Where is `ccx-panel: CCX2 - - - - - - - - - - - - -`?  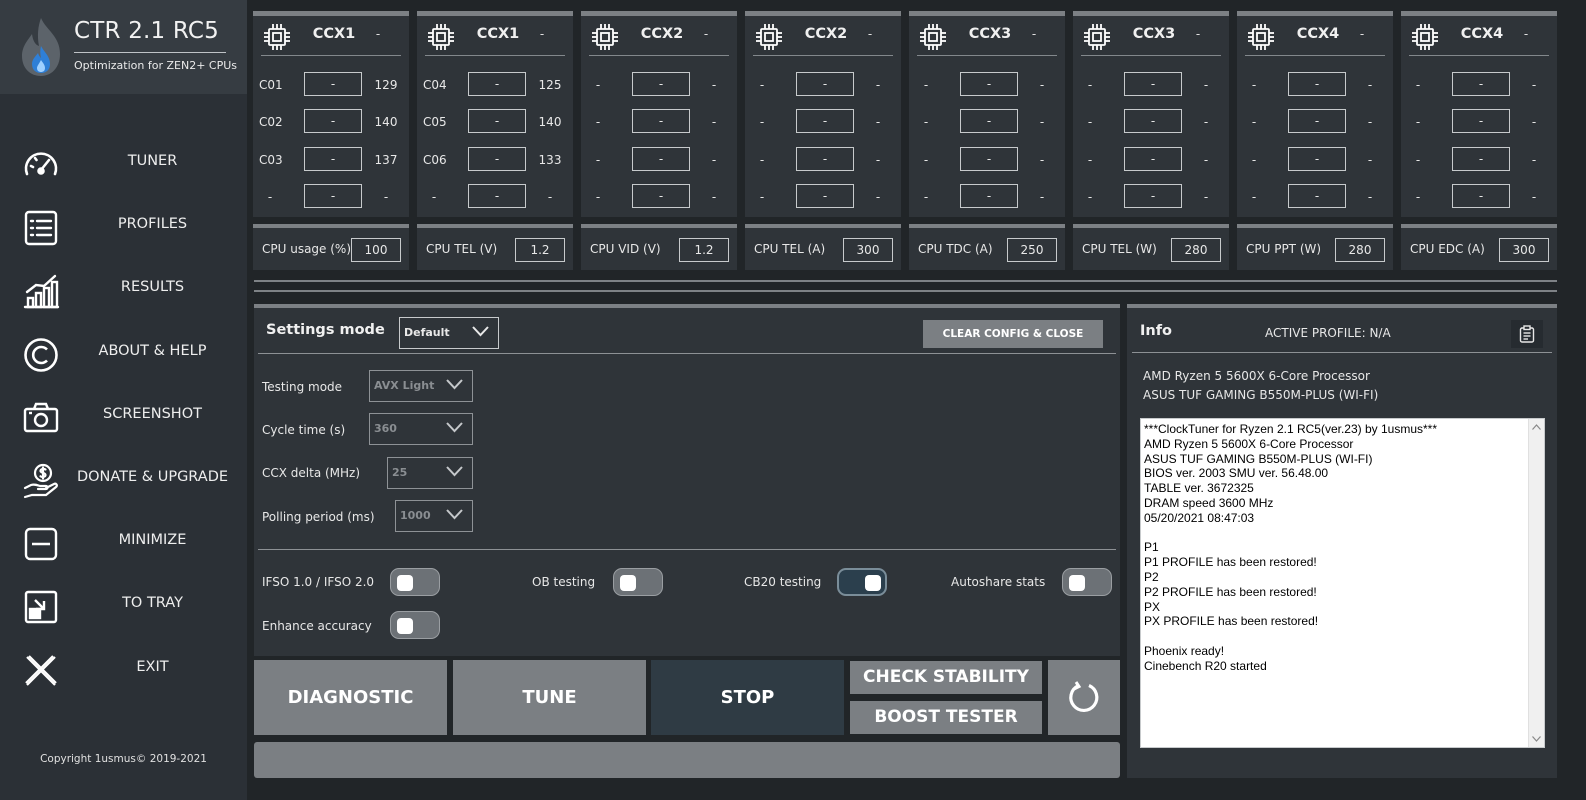 ccx-panel: CCX2 - - - - - - - - - - - - - is located at coordinates (823, 114).